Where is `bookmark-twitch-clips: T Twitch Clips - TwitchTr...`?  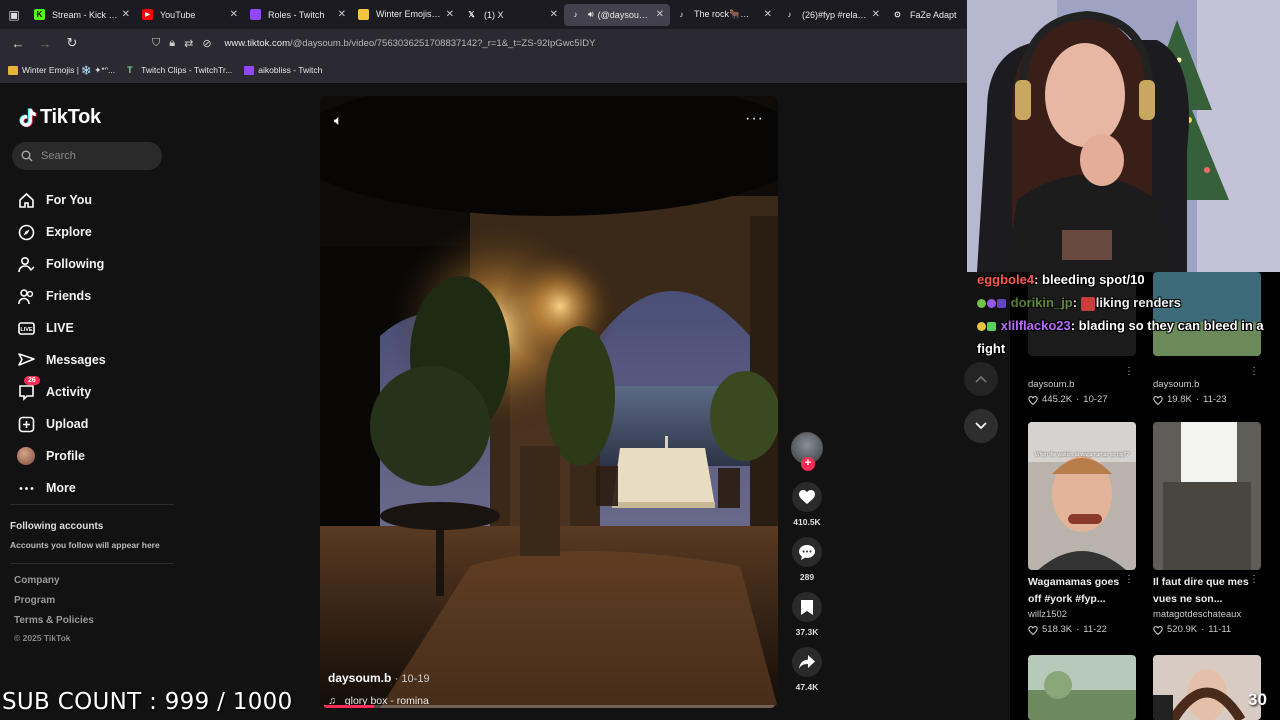
bookmark-twitch-clips: T Twitch Clips - TwitchTr... is located at coordinates (179, 70).